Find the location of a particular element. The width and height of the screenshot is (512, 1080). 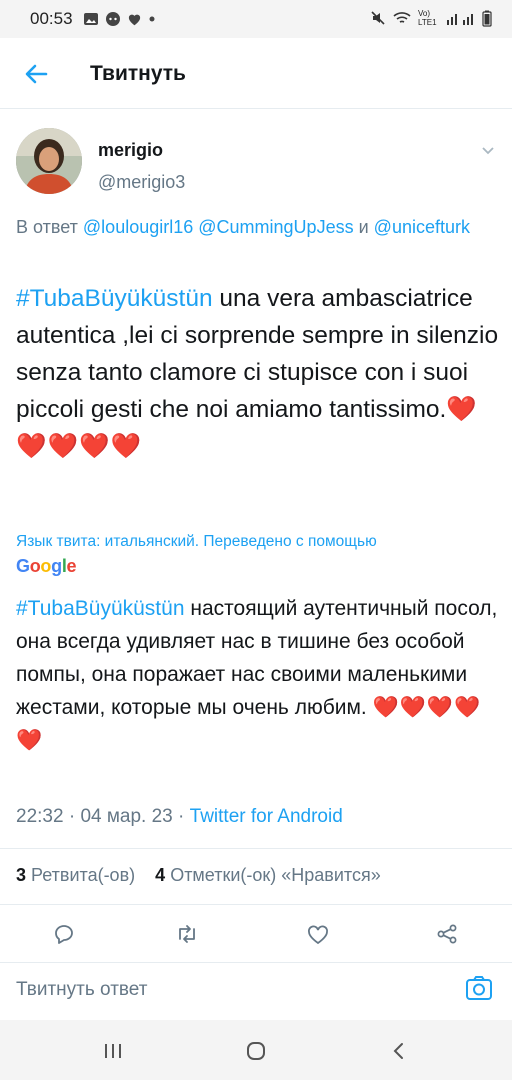

avatar-image is located at coordinates (49, 161).